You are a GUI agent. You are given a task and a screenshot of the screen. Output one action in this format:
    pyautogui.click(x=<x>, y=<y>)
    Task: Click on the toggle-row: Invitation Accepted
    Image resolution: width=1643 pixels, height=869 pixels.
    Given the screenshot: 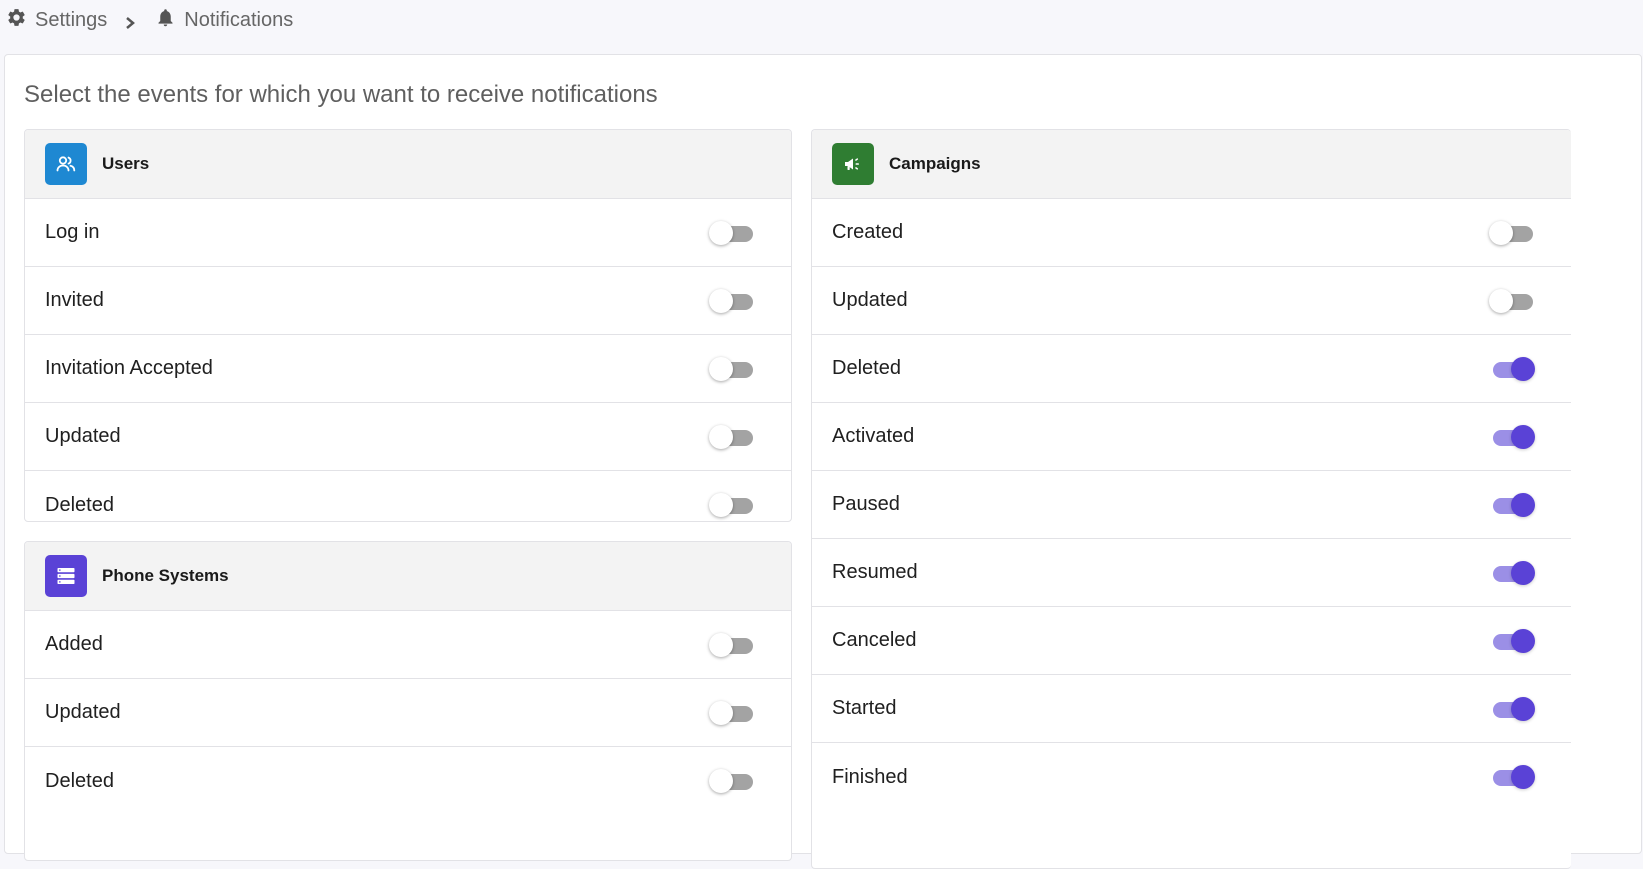 What is the action you would take?
    pyautogui.click(x=408, y=369)
    